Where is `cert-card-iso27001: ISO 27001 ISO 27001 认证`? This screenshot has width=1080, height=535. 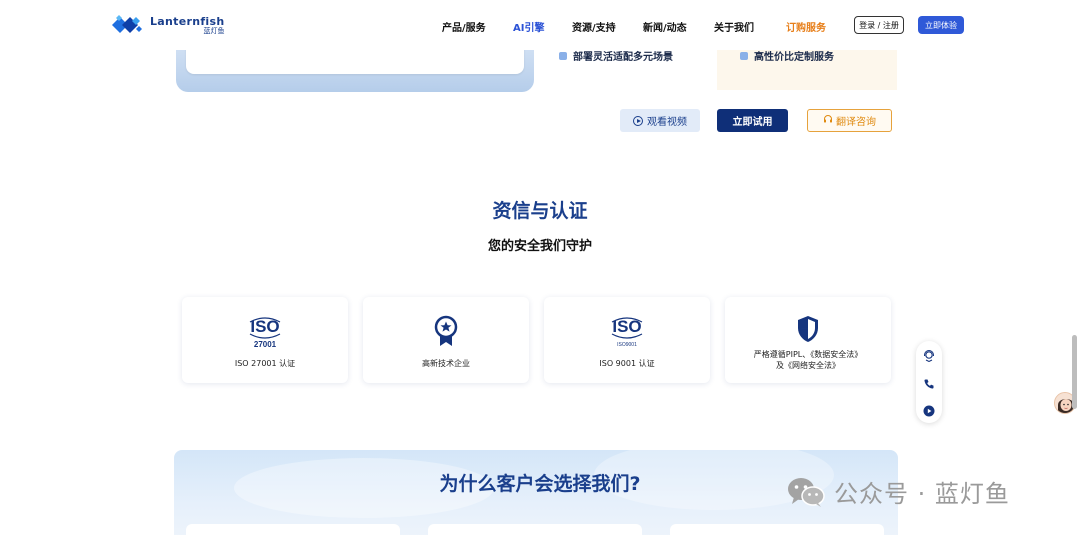 cert-card-iso27001: ISO 27001 ISO 27001 认证 is located at coordinates (265, 340).